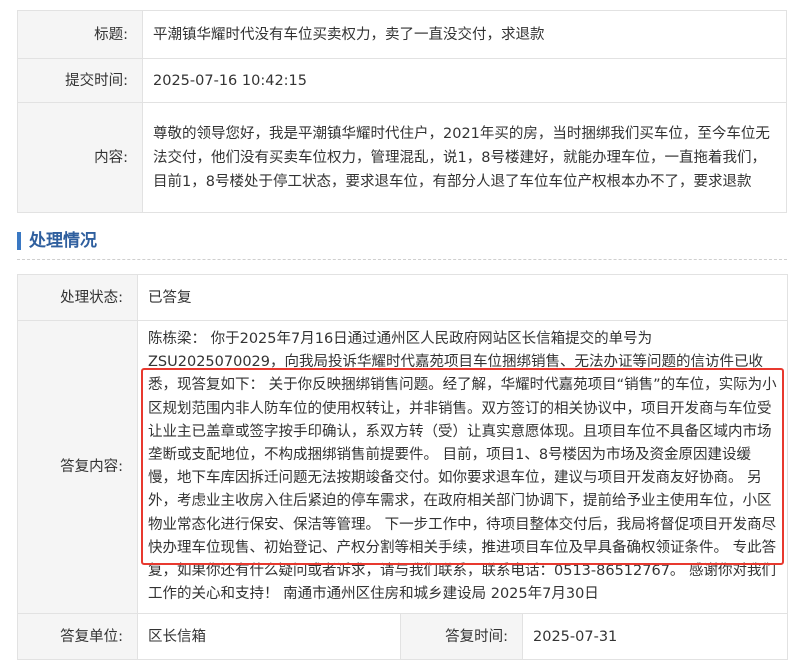 This screenshot has height=670, width=806. I want to click on status-row: 处理状态: 已答复, so click(402, 297).